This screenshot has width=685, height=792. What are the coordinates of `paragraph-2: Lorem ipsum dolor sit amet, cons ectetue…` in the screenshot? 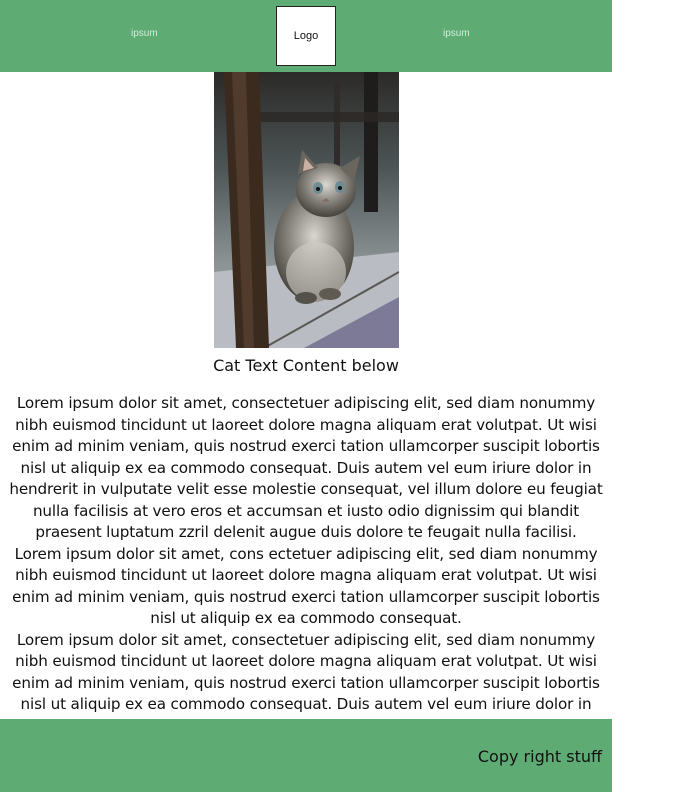 It's located at (306, 586).